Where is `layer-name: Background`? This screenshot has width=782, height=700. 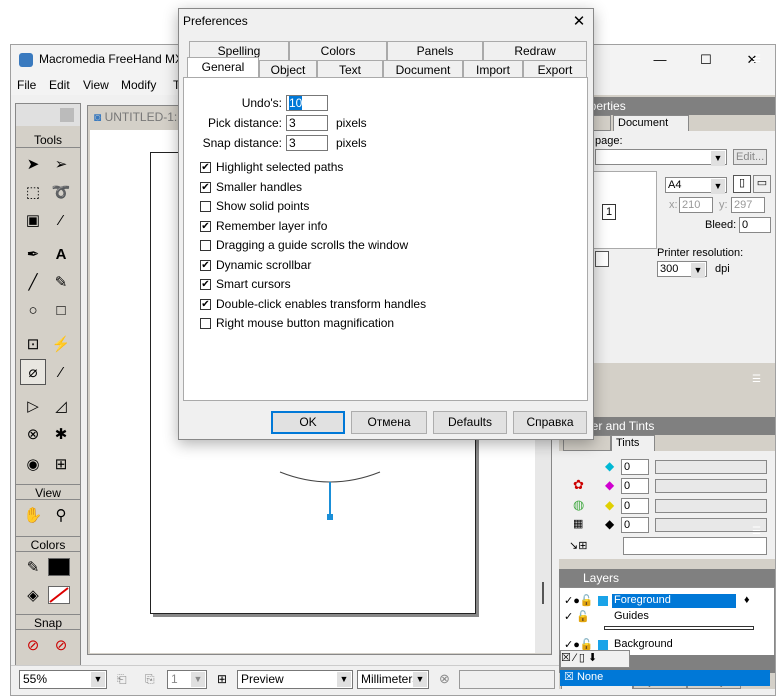
layer-name: Background is located at coordinates (643, 644).